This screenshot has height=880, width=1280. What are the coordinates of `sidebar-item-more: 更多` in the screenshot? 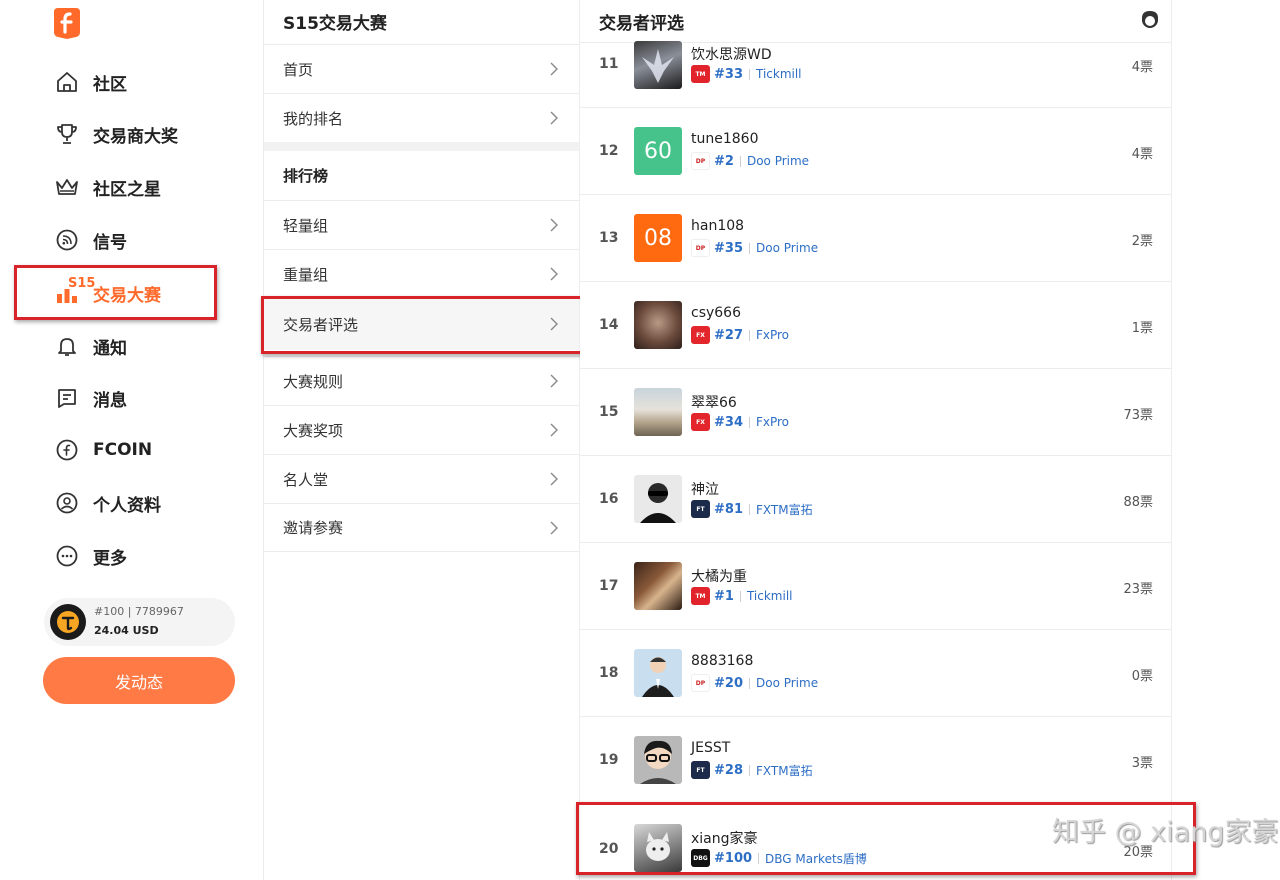 It's located at (90, 556).